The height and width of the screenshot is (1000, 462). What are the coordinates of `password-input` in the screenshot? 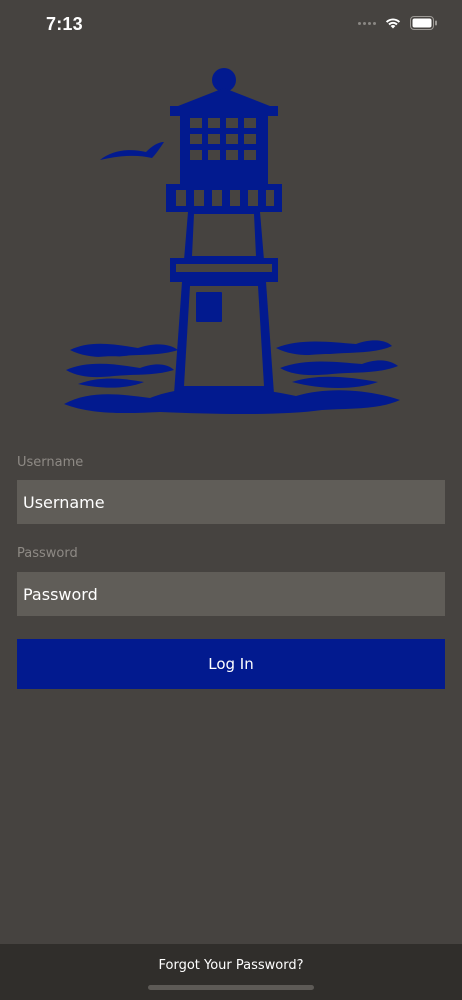 It's located at (231, 594).